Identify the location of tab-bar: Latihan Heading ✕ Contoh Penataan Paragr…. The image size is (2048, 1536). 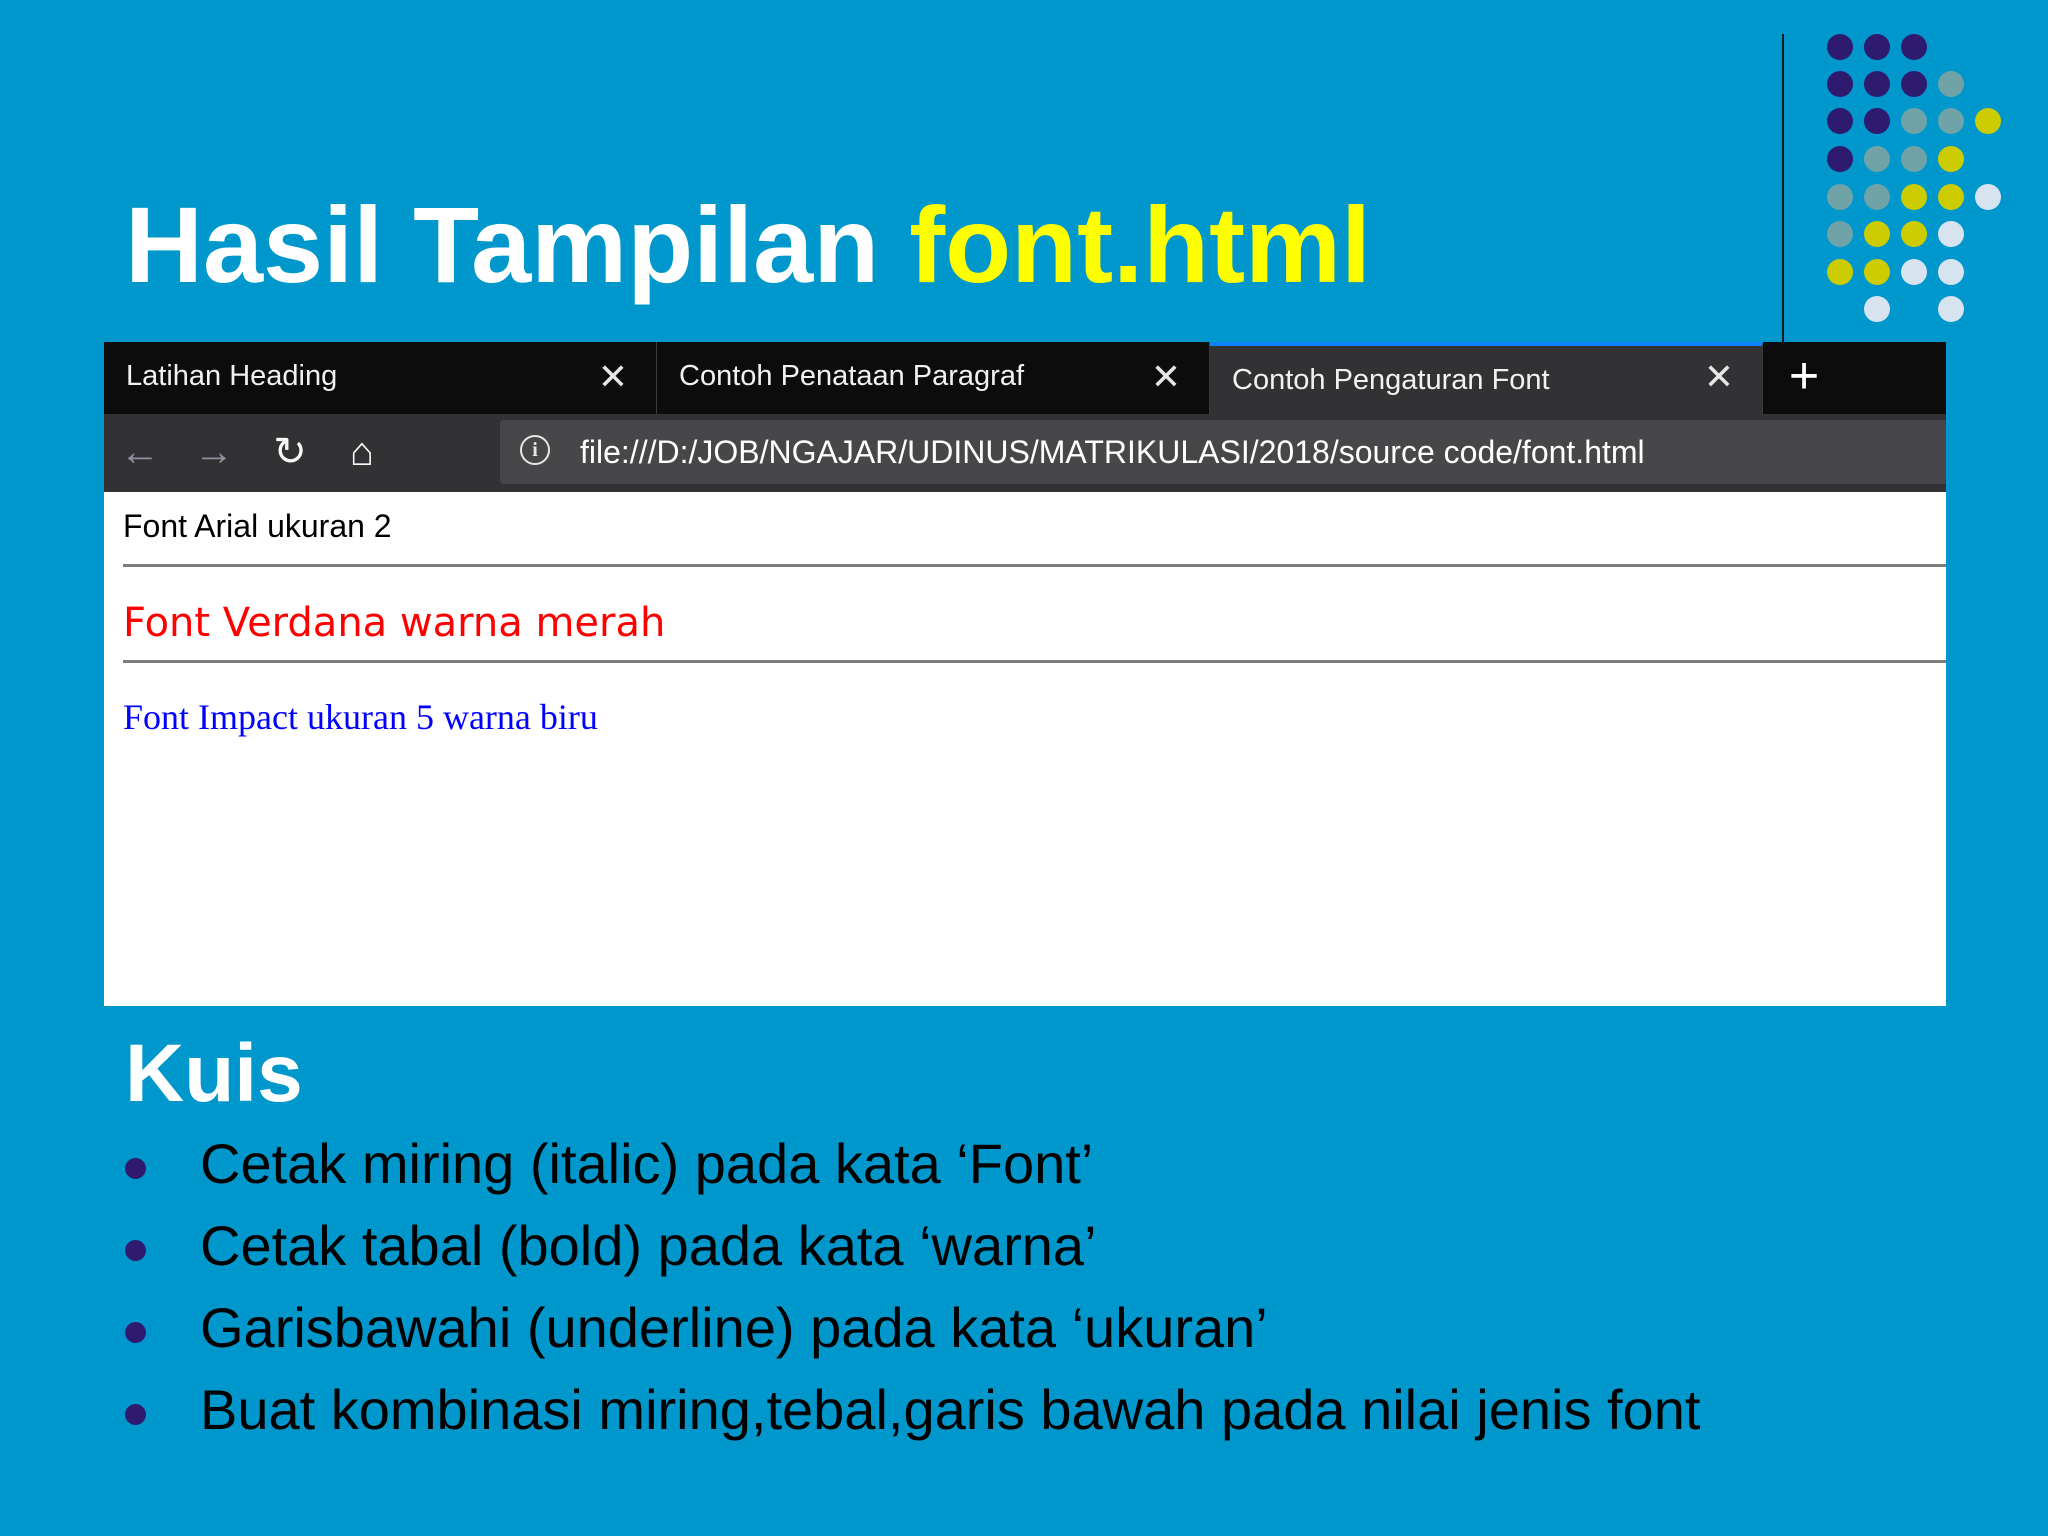
(1025, 378).